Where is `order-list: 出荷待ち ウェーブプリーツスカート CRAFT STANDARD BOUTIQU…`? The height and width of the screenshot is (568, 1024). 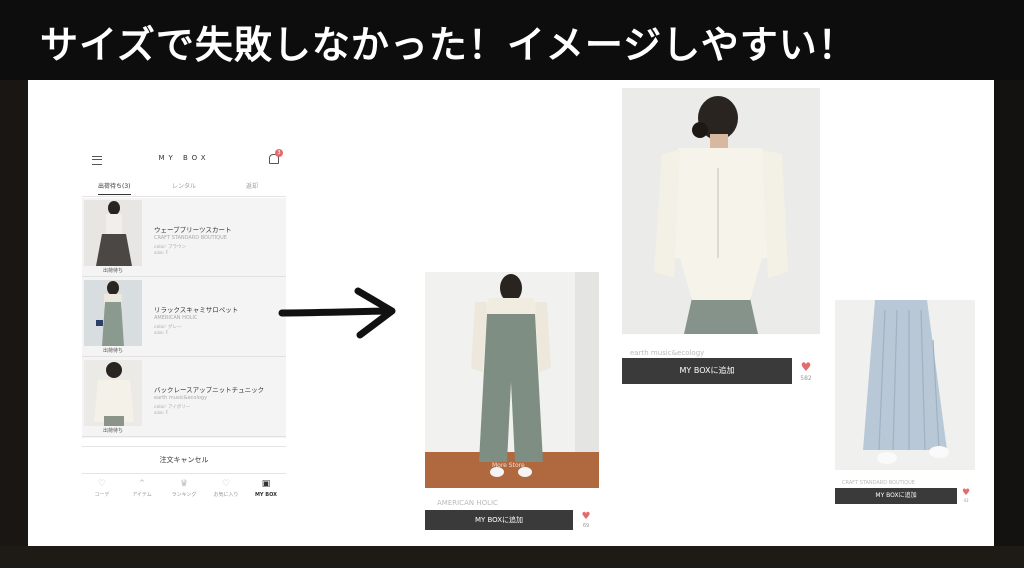 order-list: 出荷待ち ウェーブプリーツスカート CRAFT STANDARD BOUTIQU… is located at coordinates (184, 318).